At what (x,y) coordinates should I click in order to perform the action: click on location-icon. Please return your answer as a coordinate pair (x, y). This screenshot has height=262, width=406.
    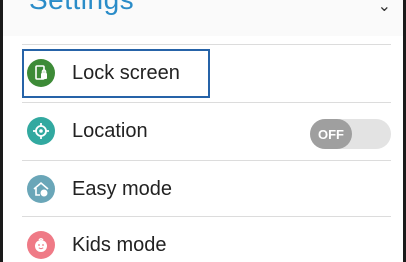
    Looking at the image, I should click on (41, 131).